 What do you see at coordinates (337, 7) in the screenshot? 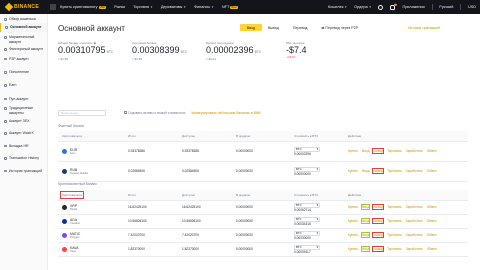
I see `wallet-menu: Кошелек ▼` at bounding box center [337, 7].